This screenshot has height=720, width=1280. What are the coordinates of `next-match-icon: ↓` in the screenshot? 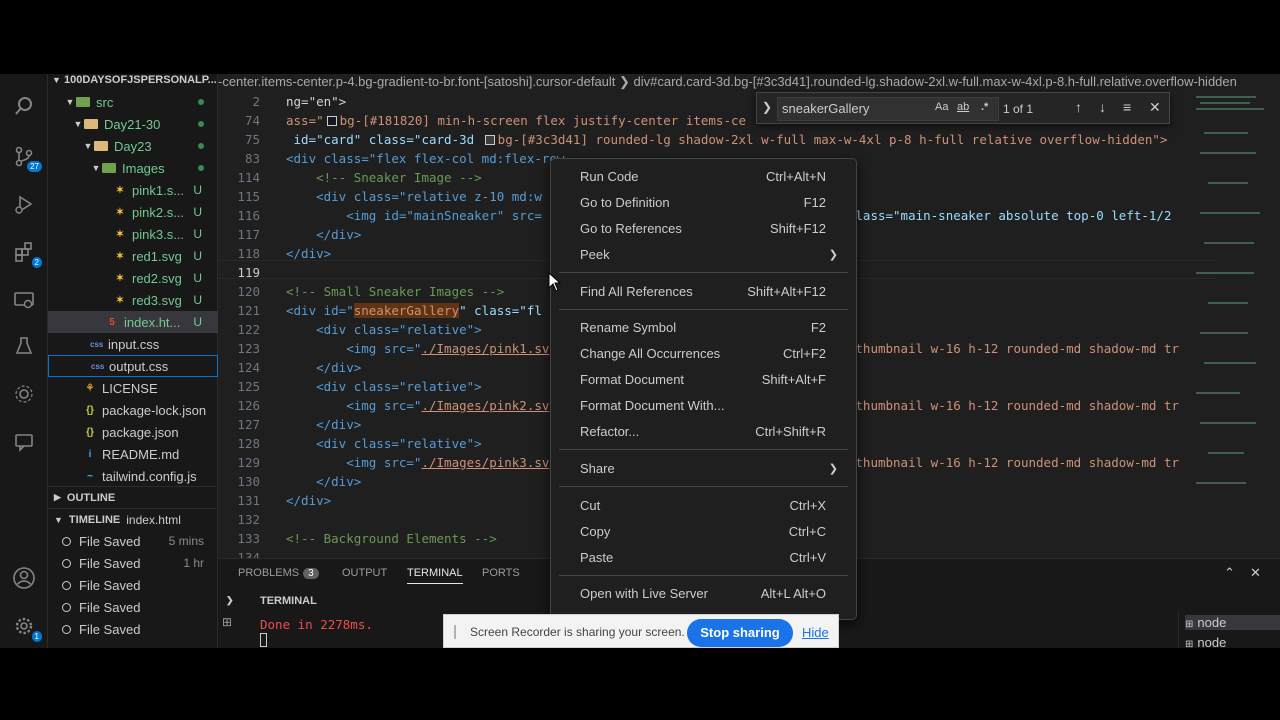 It's located at (1102, 107).